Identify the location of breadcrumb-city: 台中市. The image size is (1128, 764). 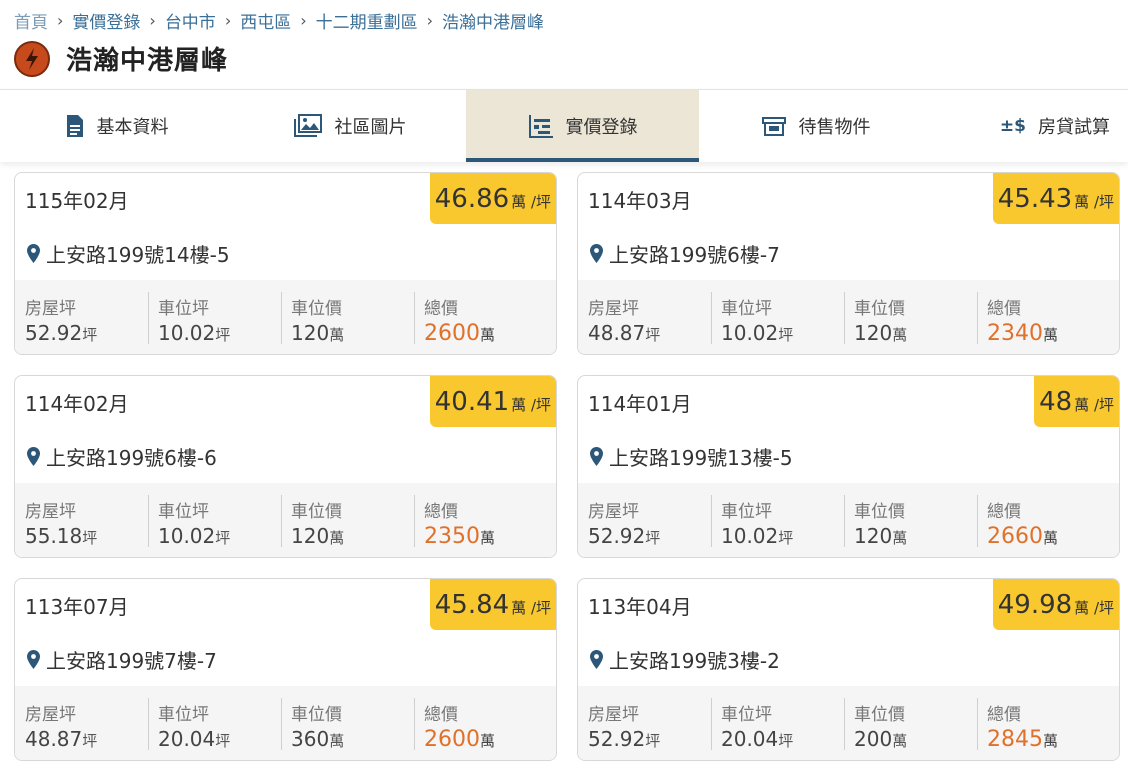
(190, 20).